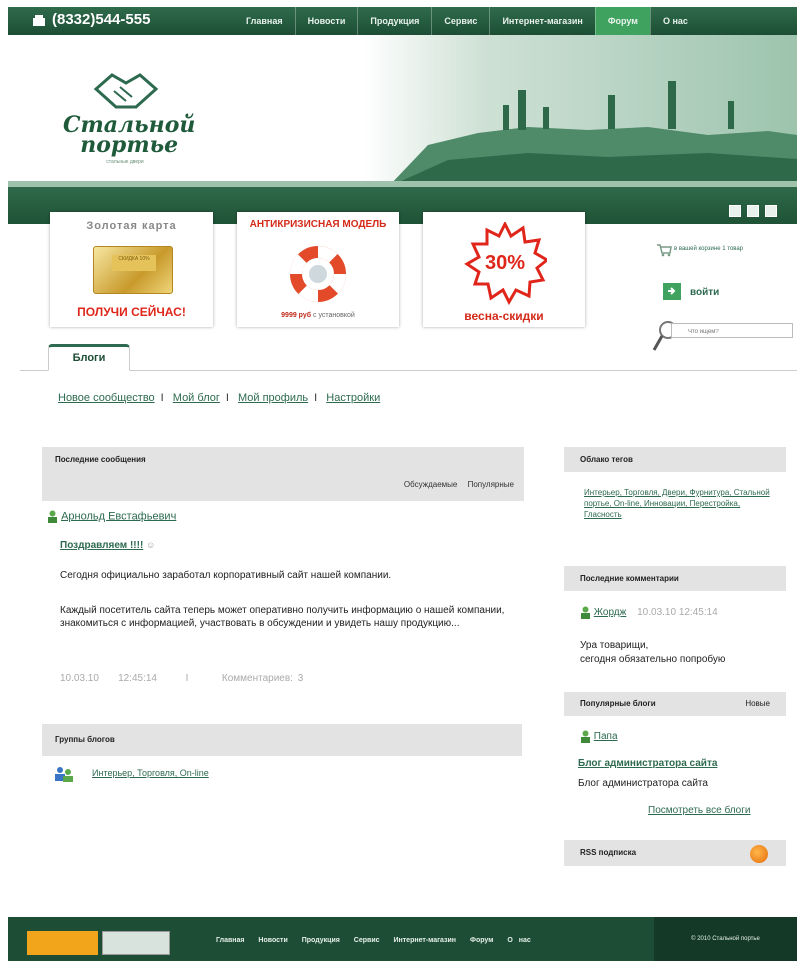 The image size is (797, 961). Describe the element at coordinates (675, 704) in the screenshot. I see `popular-blogs-header: Популярные блоги Новые` at that location.